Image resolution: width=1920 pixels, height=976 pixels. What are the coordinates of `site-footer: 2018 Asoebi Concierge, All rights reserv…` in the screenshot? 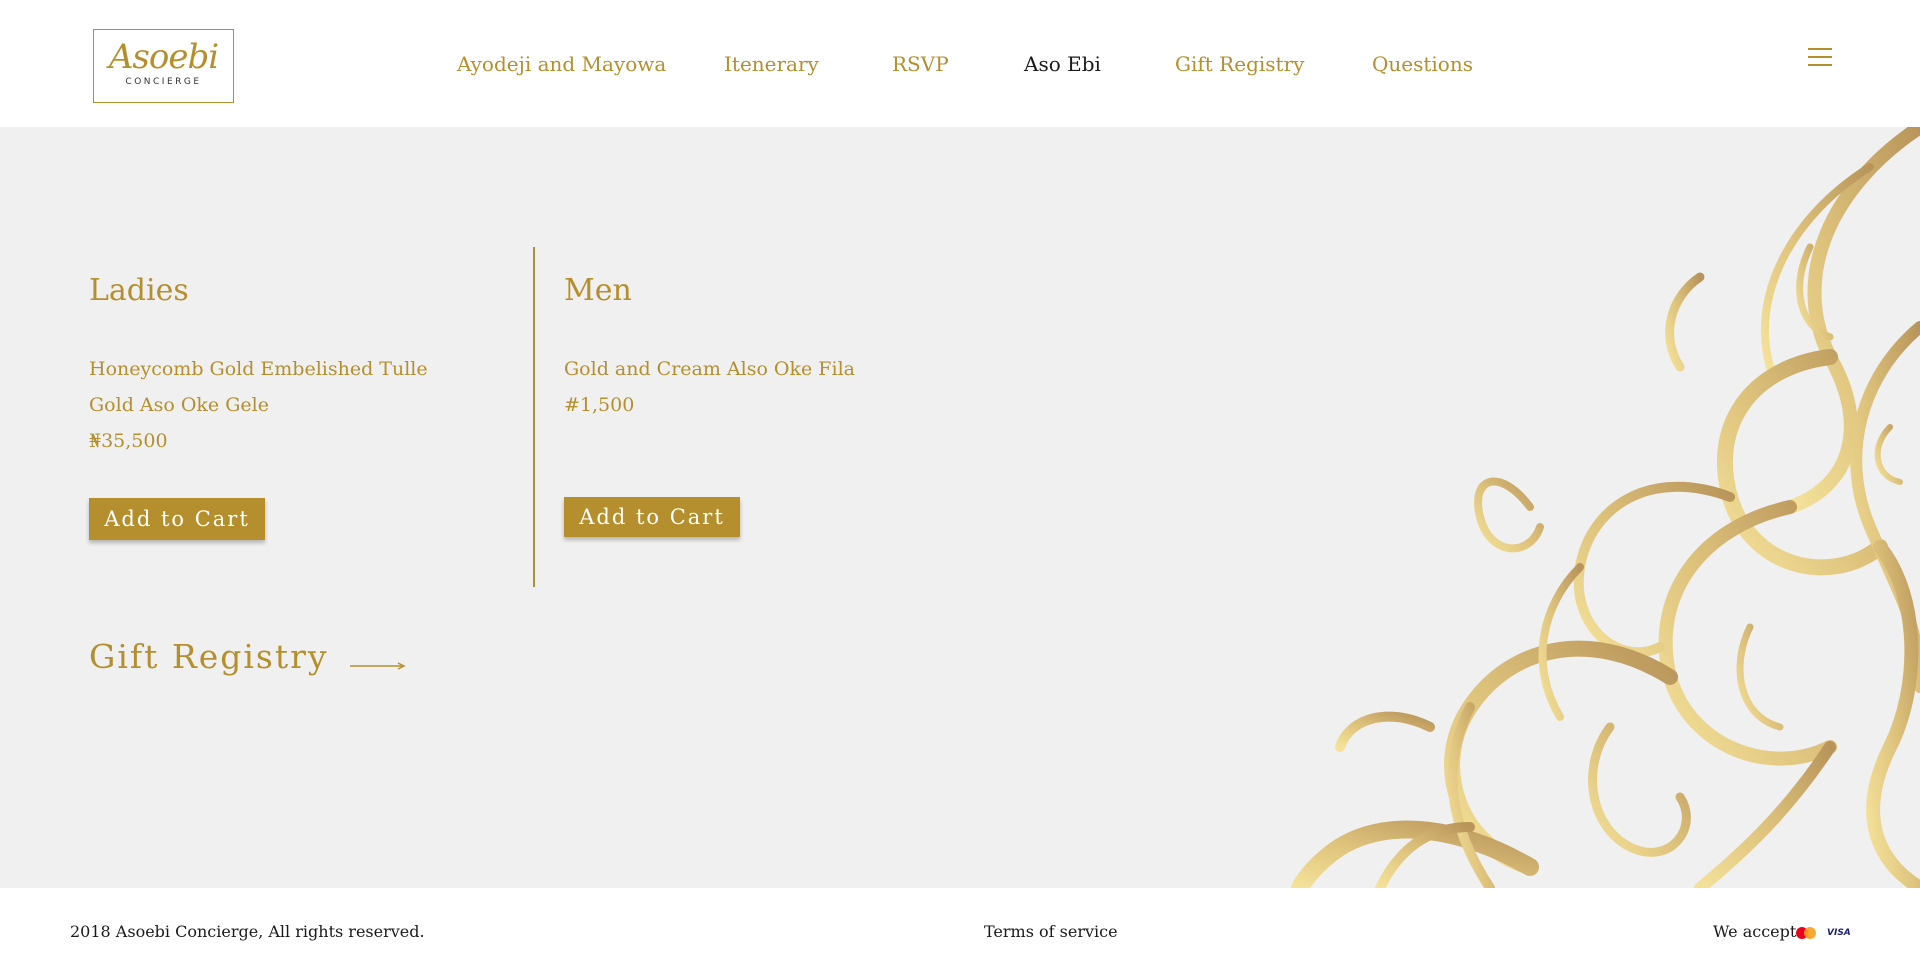 It's located at (960, 932).